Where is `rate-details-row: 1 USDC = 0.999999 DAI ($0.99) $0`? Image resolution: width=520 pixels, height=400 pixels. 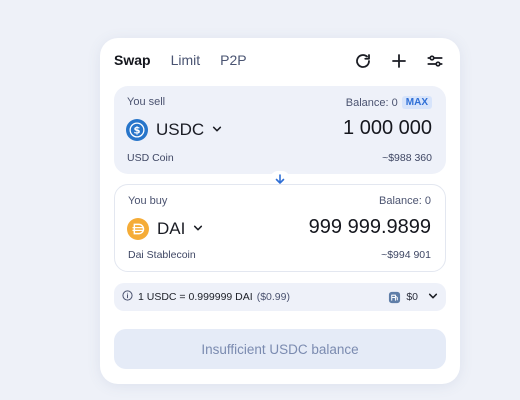 rate-details-row: 1 USDC = 0.999999 DAI ($0.99) $0 is located at coordinates (280, 297).